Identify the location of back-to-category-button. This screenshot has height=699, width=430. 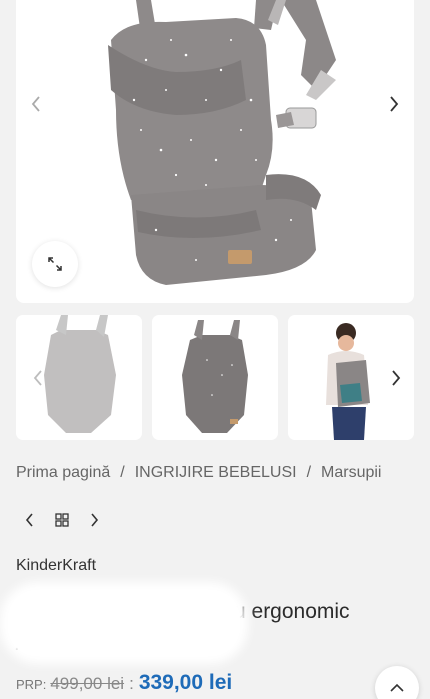
(62, 520).